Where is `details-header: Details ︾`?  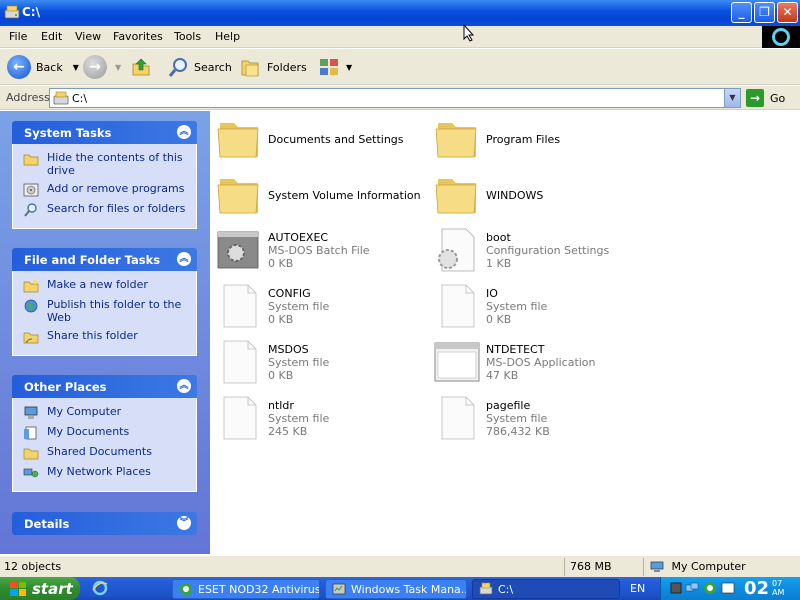
details-header: Details ︾ is located at coordinates (104, 523).